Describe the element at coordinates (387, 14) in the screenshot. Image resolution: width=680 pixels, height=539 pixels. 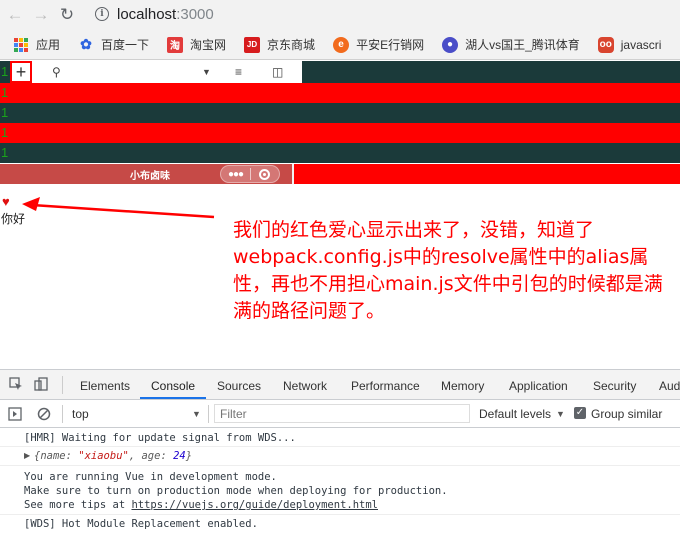
I see `address-bar: i localhost:3000` at that location.